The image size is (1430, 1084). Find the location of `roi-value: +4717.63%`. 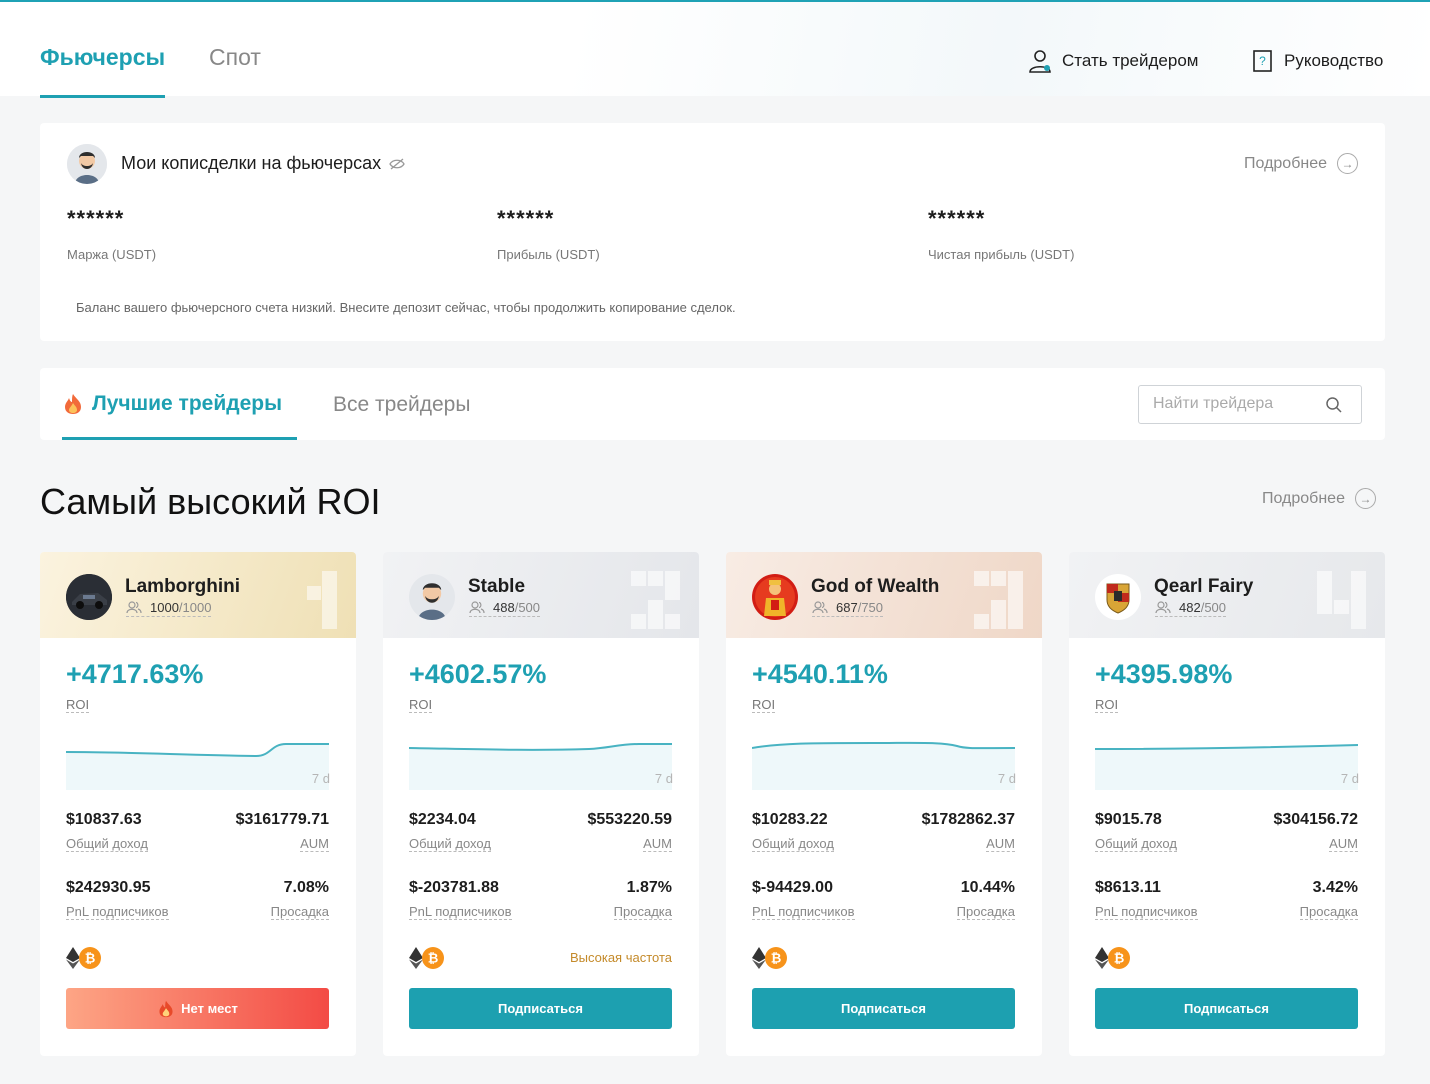

roi-value: +4717.63% is located at coordinates (135, 674).